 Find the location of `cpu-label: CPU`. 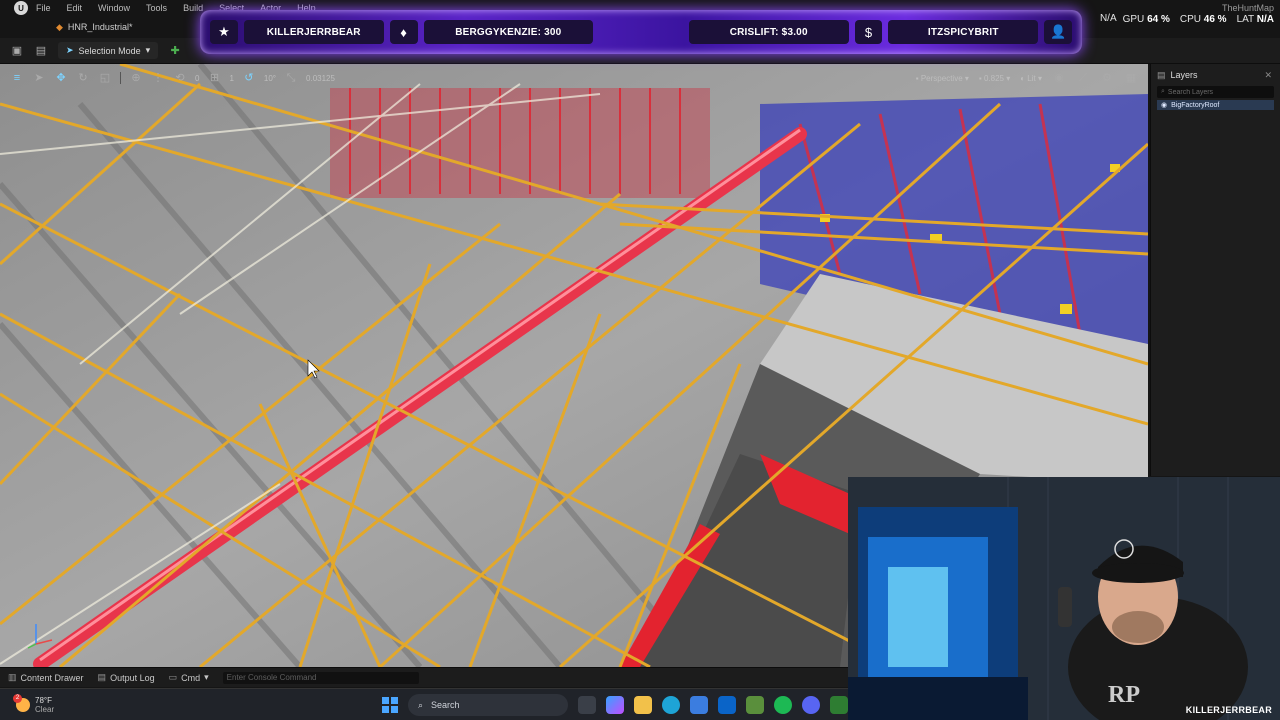

cpu-label: CPU is located at coordinates (1190, 19).